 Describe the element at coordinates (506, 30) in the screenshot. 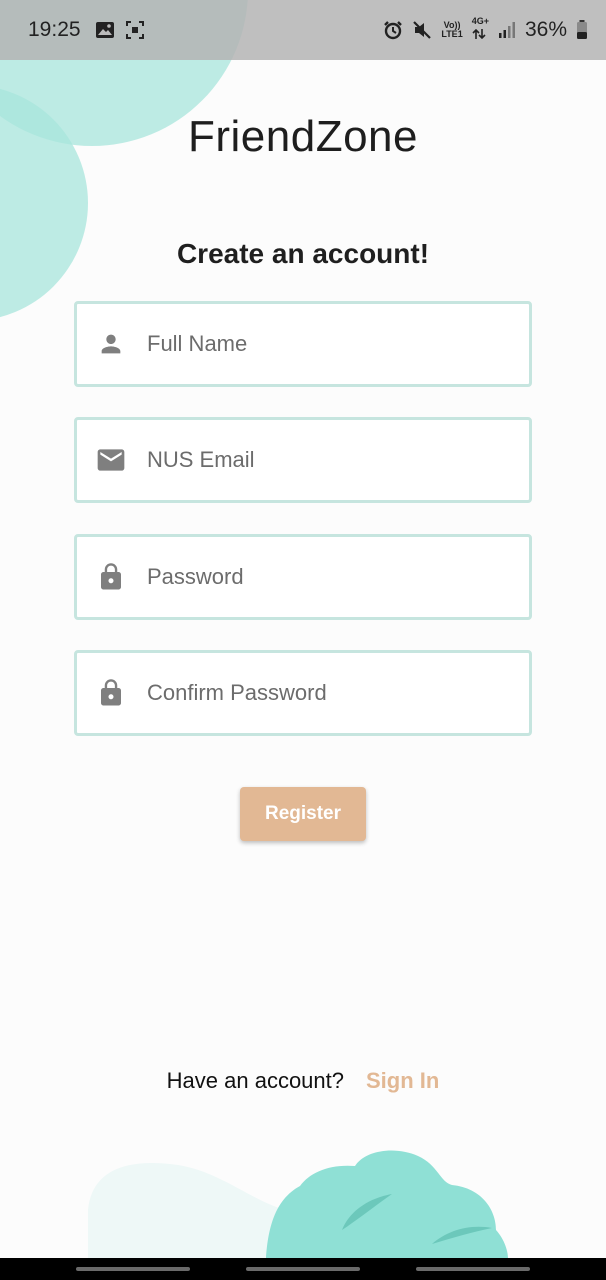

I see `signal-icon` at that location.